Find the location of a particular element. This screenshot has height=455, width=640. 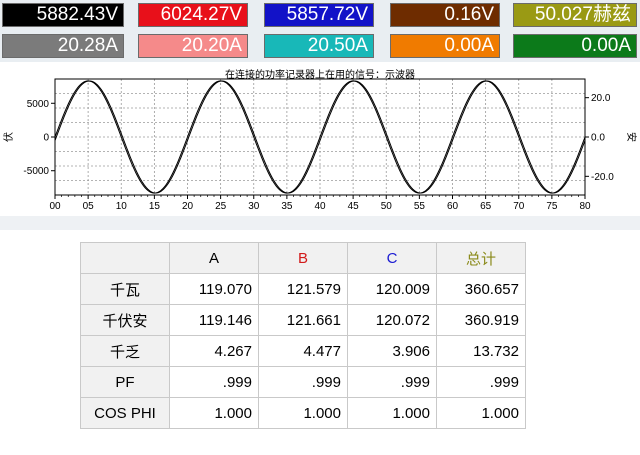

current-a-meter: 20.28A is located at coordinates (63, 46).